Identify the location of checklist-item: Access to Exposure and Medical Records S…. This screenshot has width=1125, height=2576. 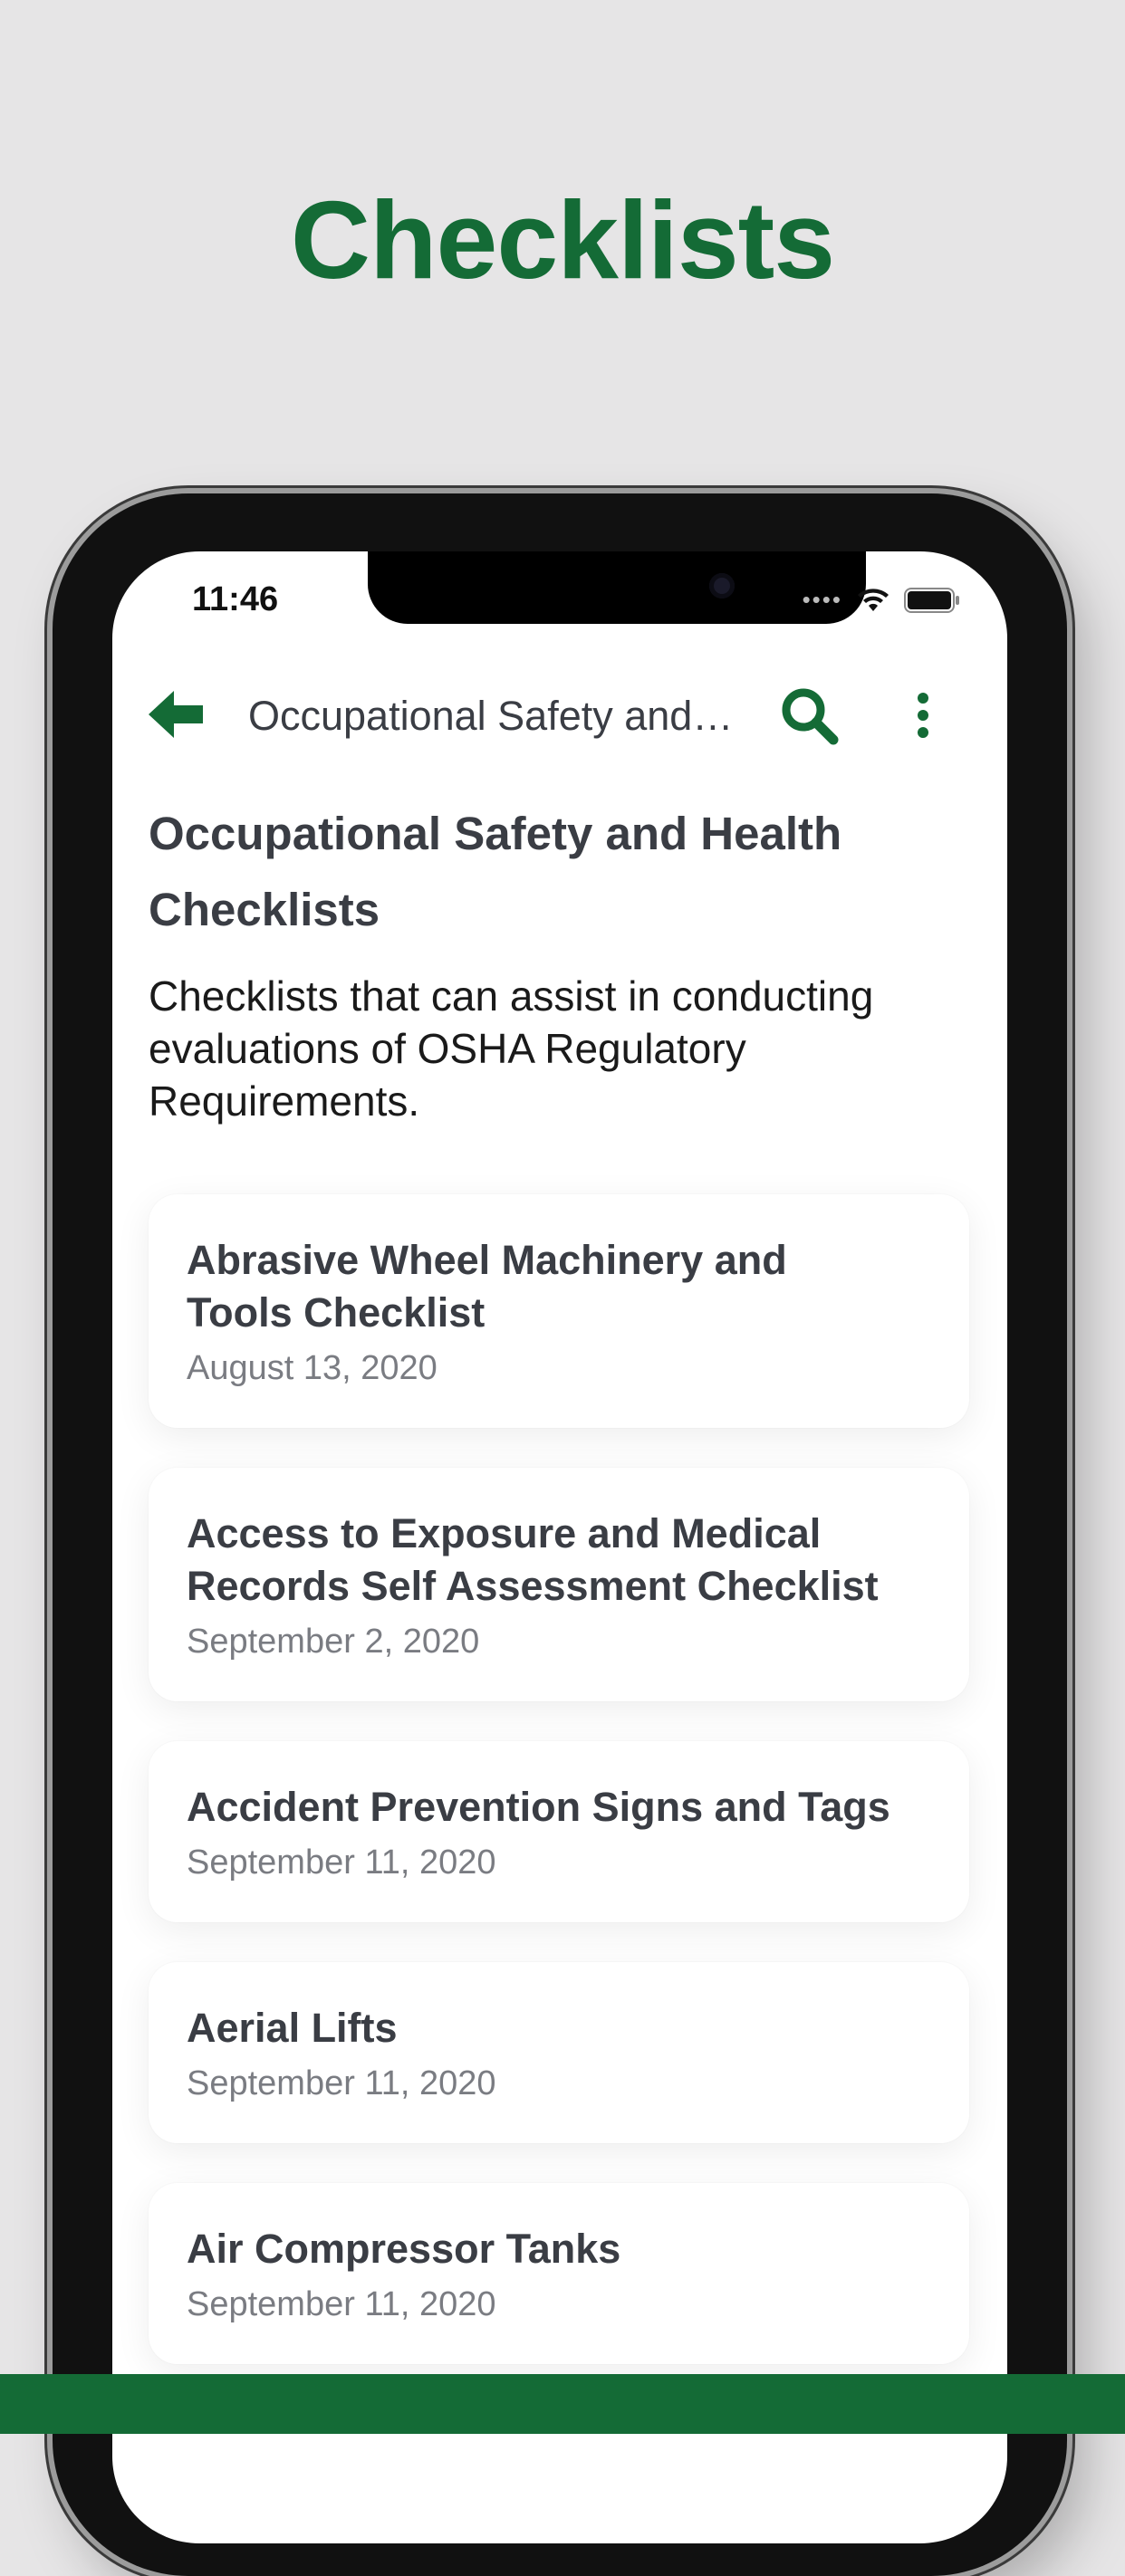
(559, 1584).